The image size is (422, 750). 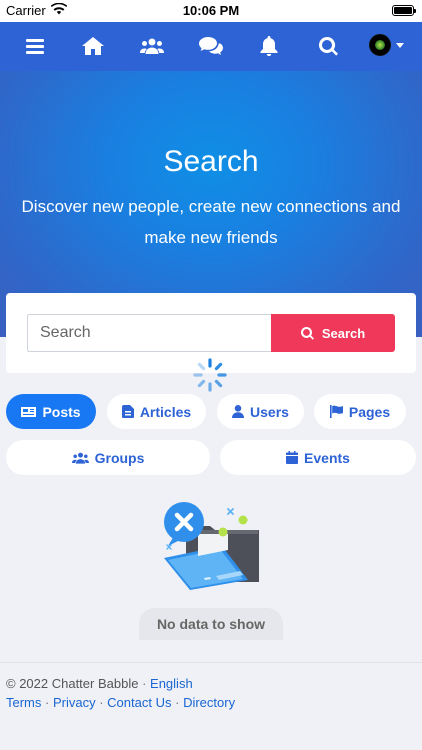 I want to click on filter-pages: Pages, so click(x=360, y=411).